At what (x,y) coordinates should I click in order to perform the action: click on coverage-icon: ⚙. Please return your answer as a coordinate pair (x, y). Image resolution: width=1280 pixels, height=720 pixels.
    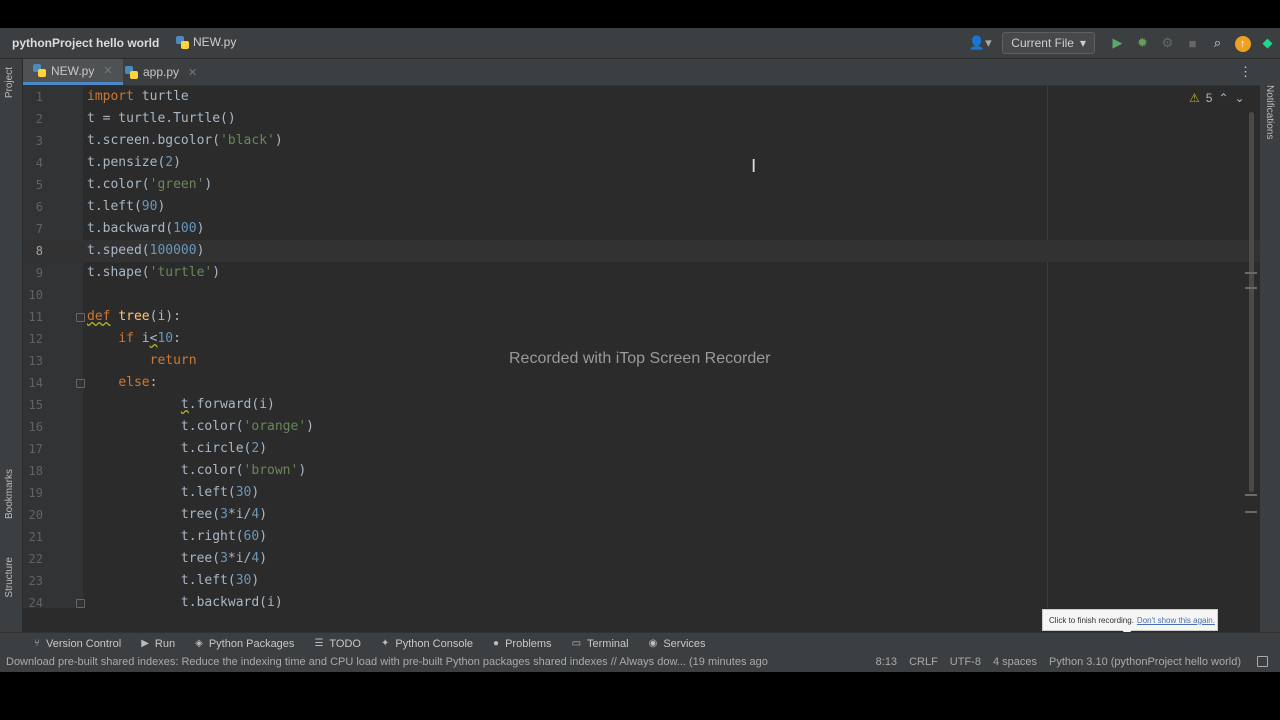
    Looking at the image, I should click on (1167, 43).